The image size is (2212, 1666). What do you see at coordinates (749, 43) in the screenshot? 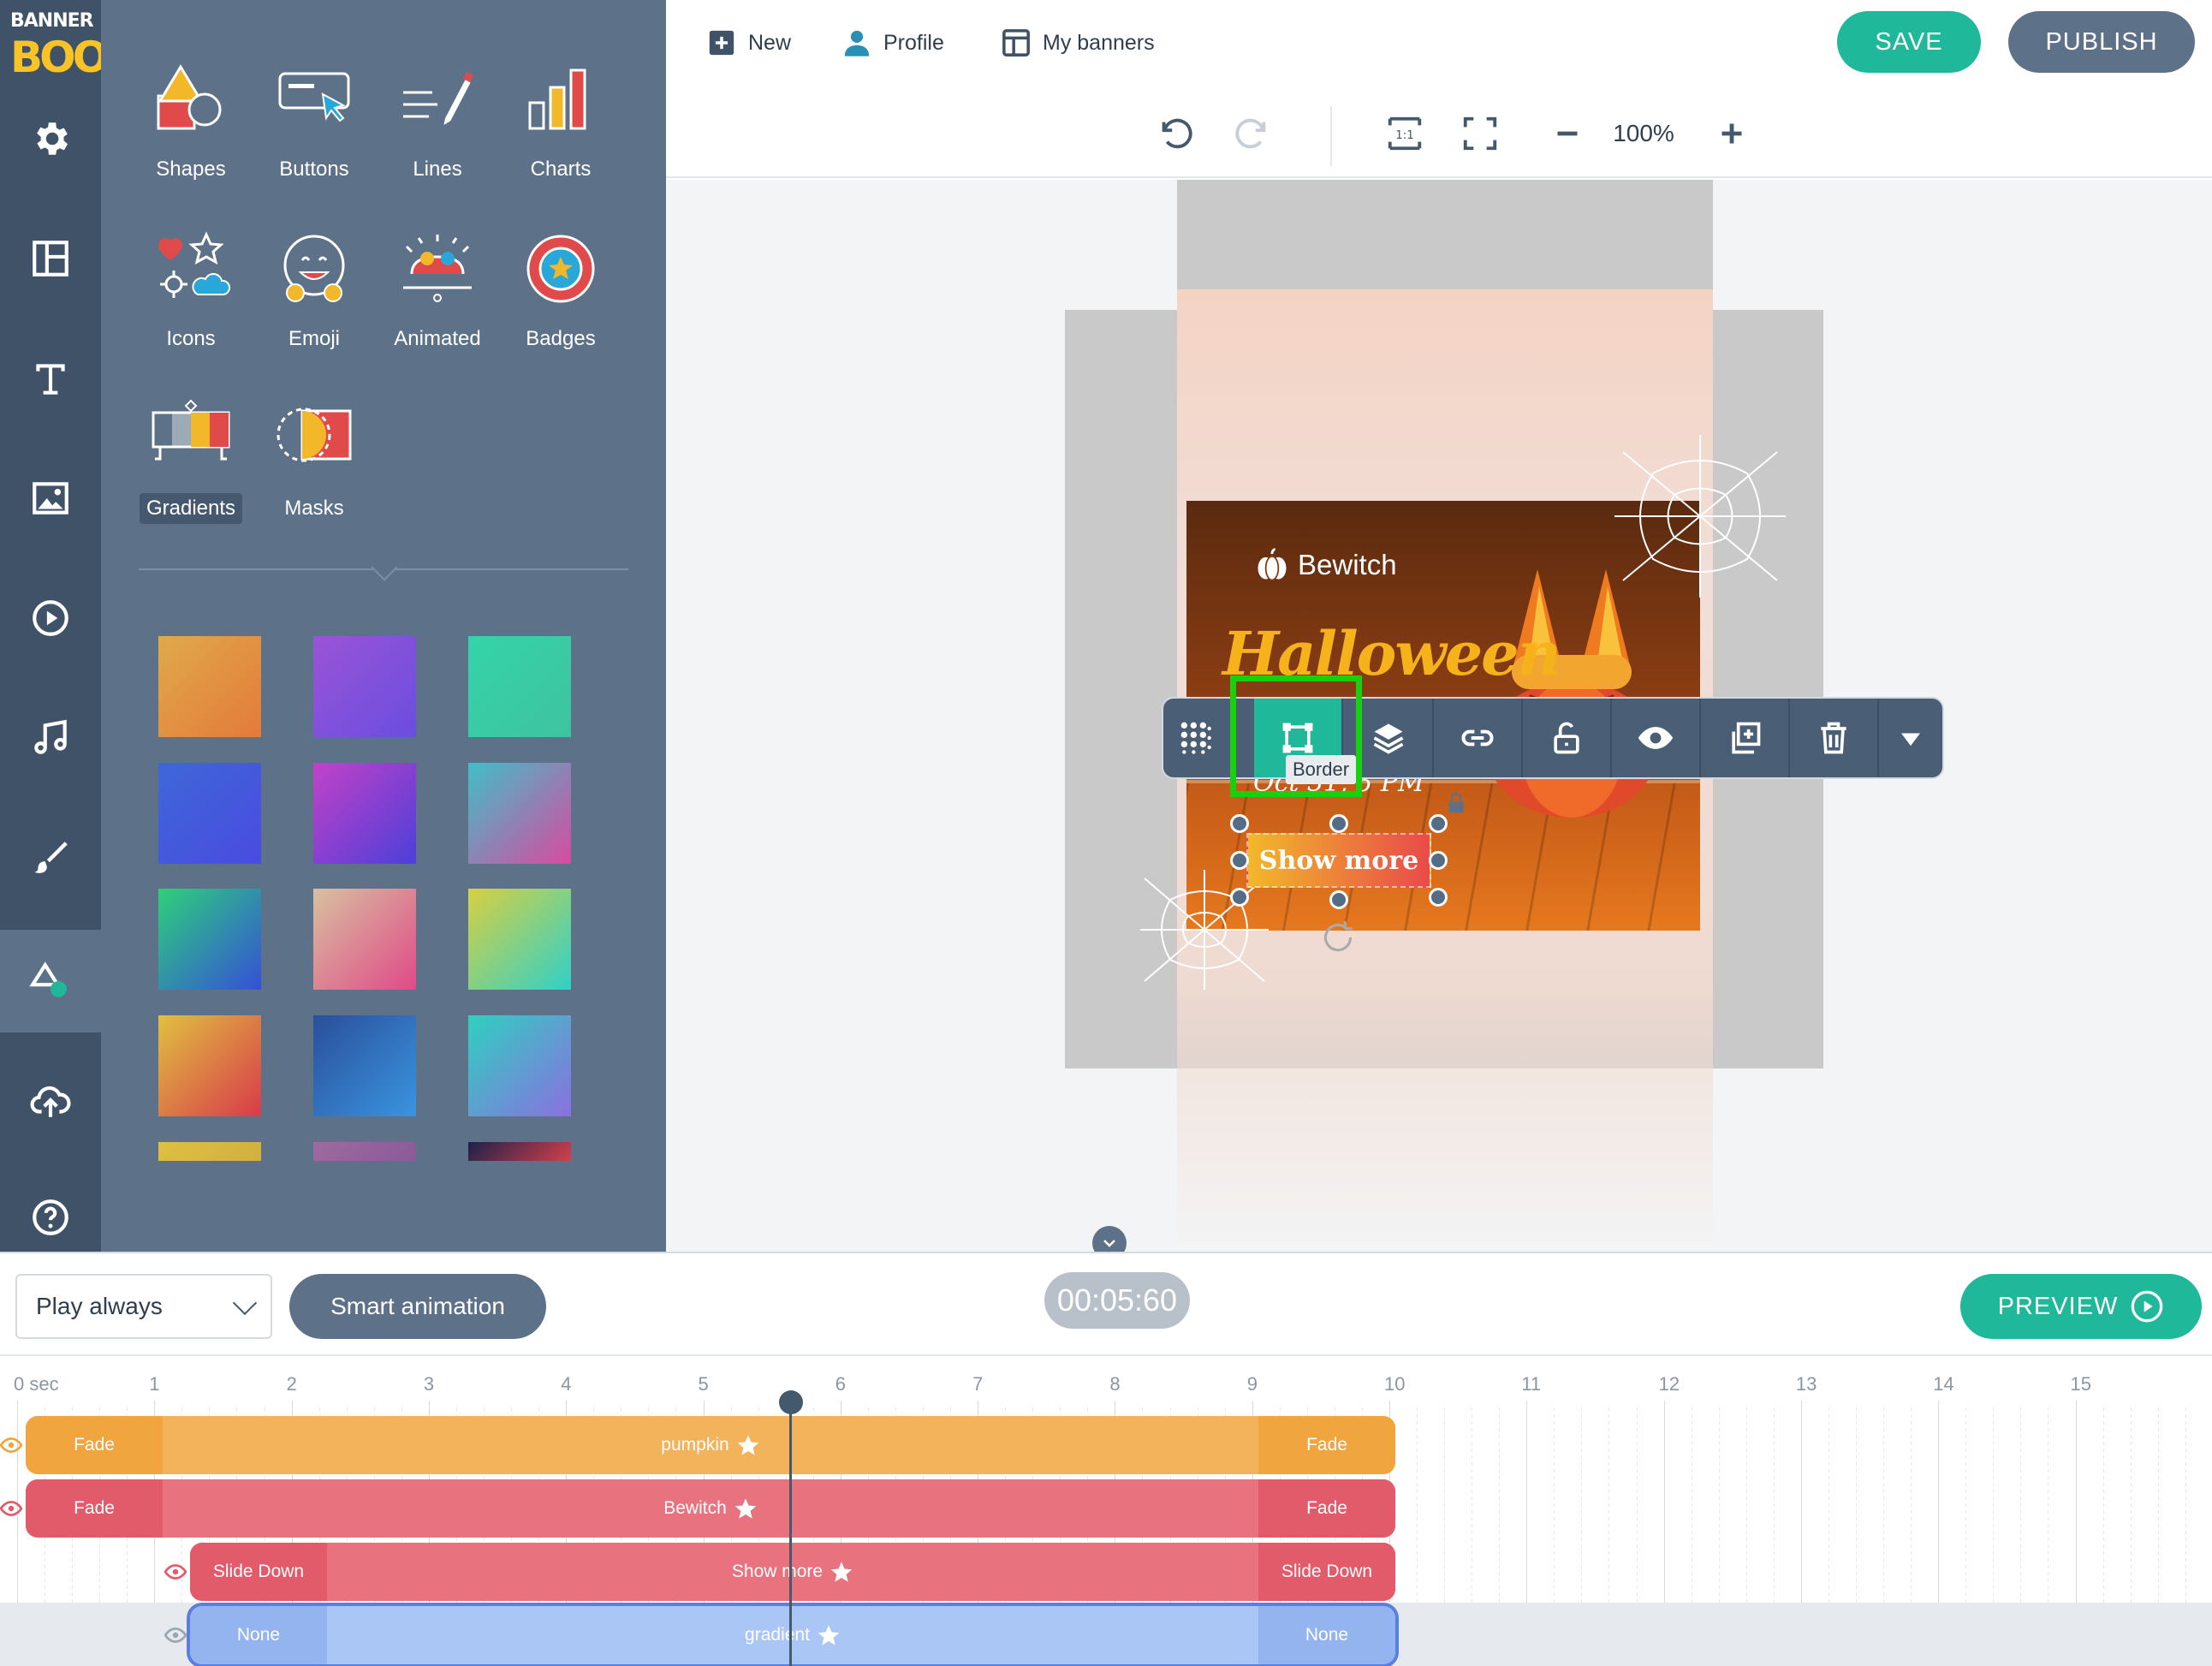
I see `new-banner-button: New` at bounding box center [749, 43].